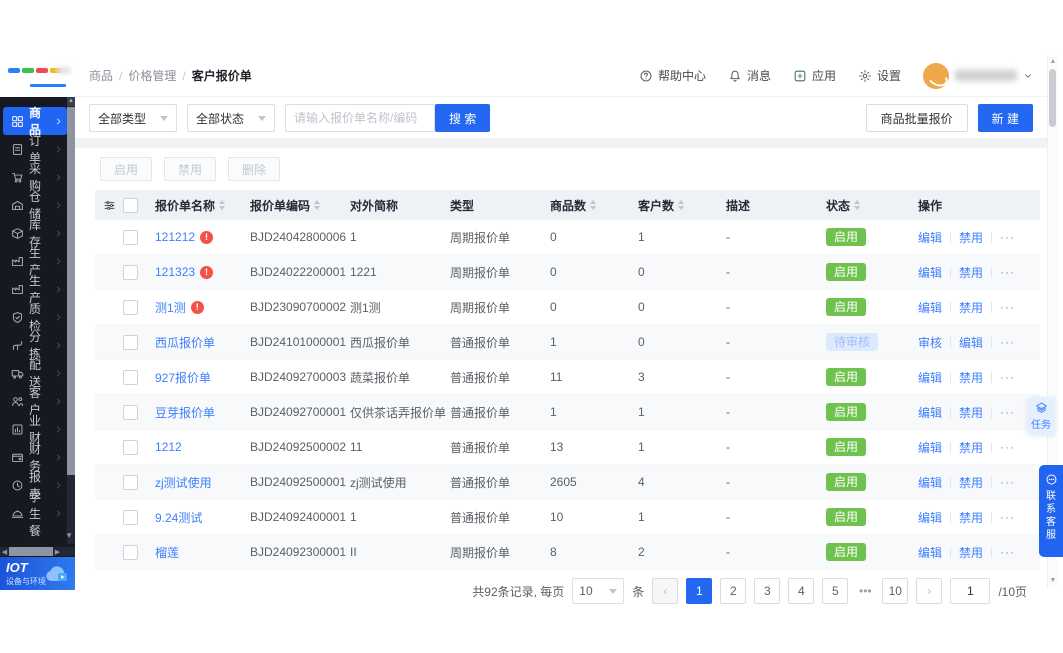 This screenshot has height=653, width=1063. What do you see at coordinates (35, 317) in the screenshot?
I see `sidebar-item-质检: 质检` at bounding box center [35, 317].